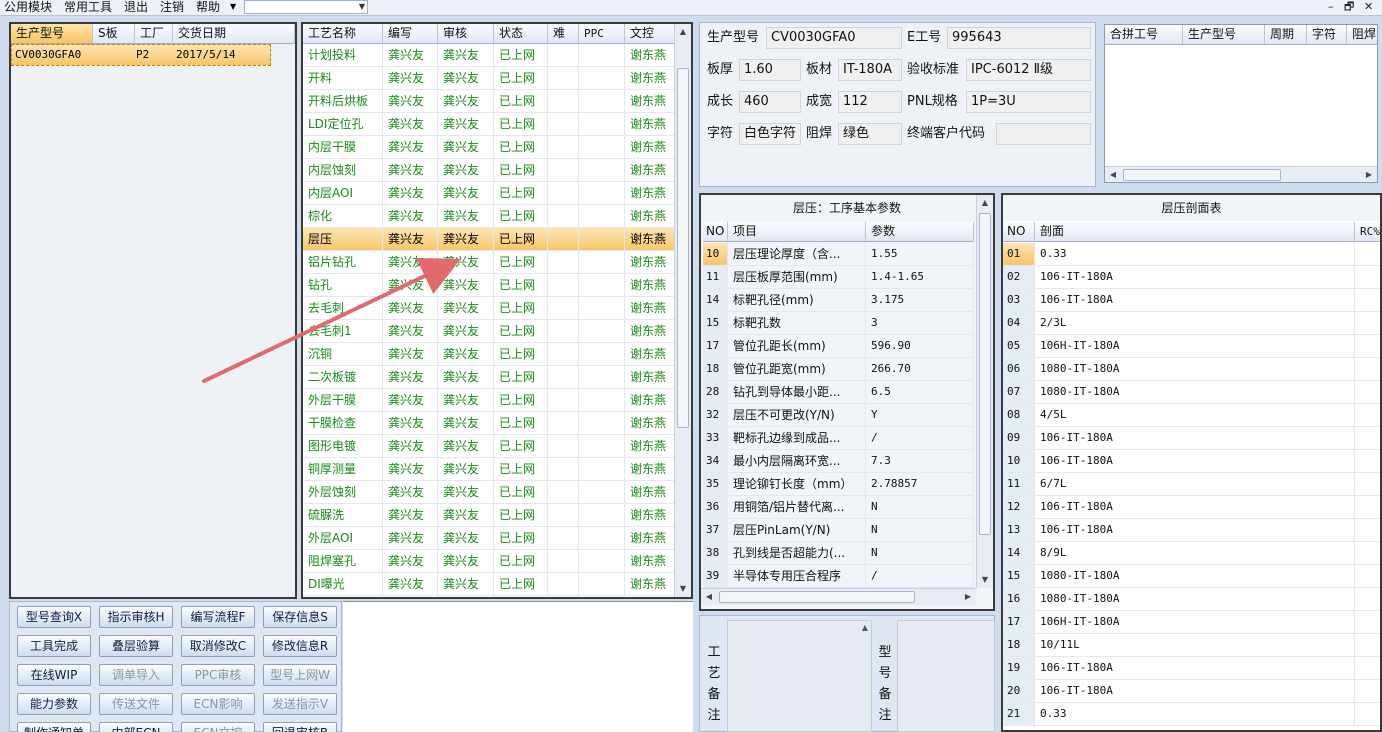 This screenshot has width=1382, height=732. Describe the element at coordinates (563, 34) in the screenshot. I see `header-difficulty: 难` at that location.